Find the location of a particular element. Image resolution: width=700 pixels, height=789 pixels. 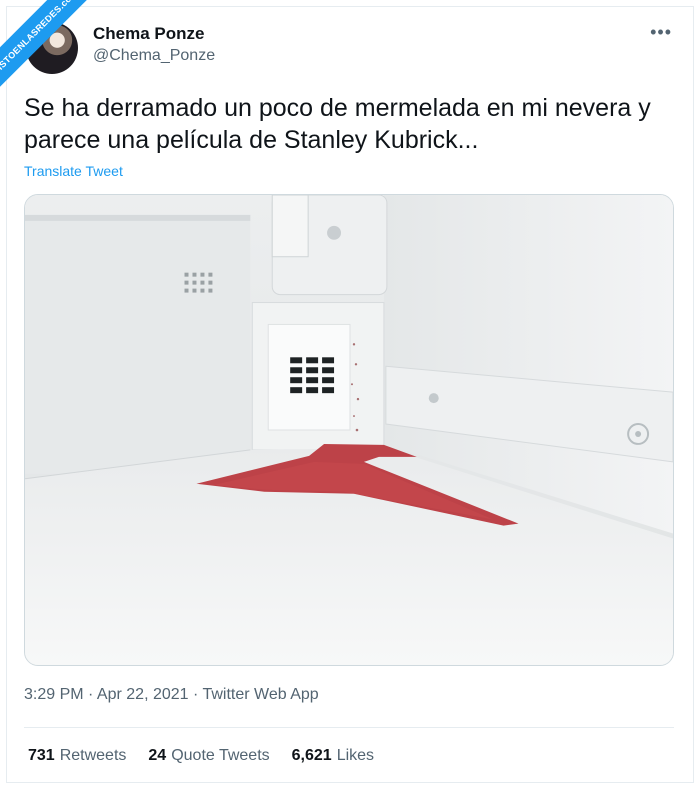

more-horizontal-icon: ••• is located at coordinates (661, 32).